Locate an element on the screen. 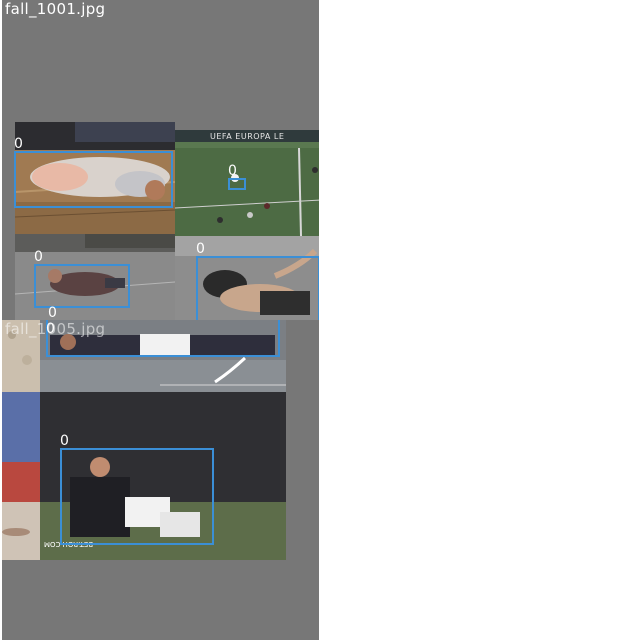  bbox-soccer-pitch-fall: 0 is located at coordinates (237, 177).